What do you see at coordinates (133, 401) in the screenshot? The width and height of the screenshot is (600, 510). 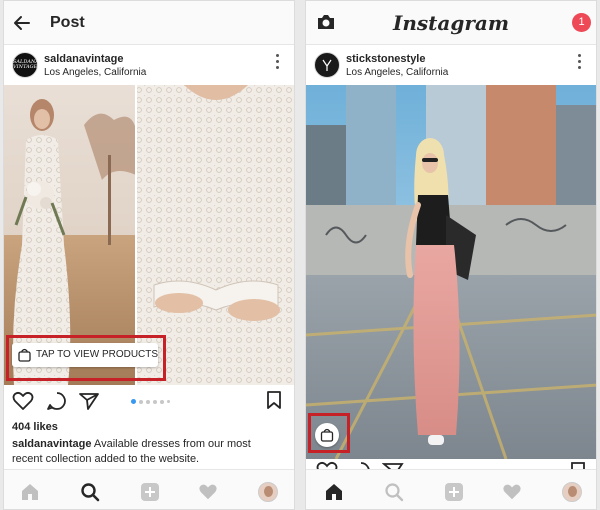 I see `carousel-dot-active` at bounding box center [133, 401].